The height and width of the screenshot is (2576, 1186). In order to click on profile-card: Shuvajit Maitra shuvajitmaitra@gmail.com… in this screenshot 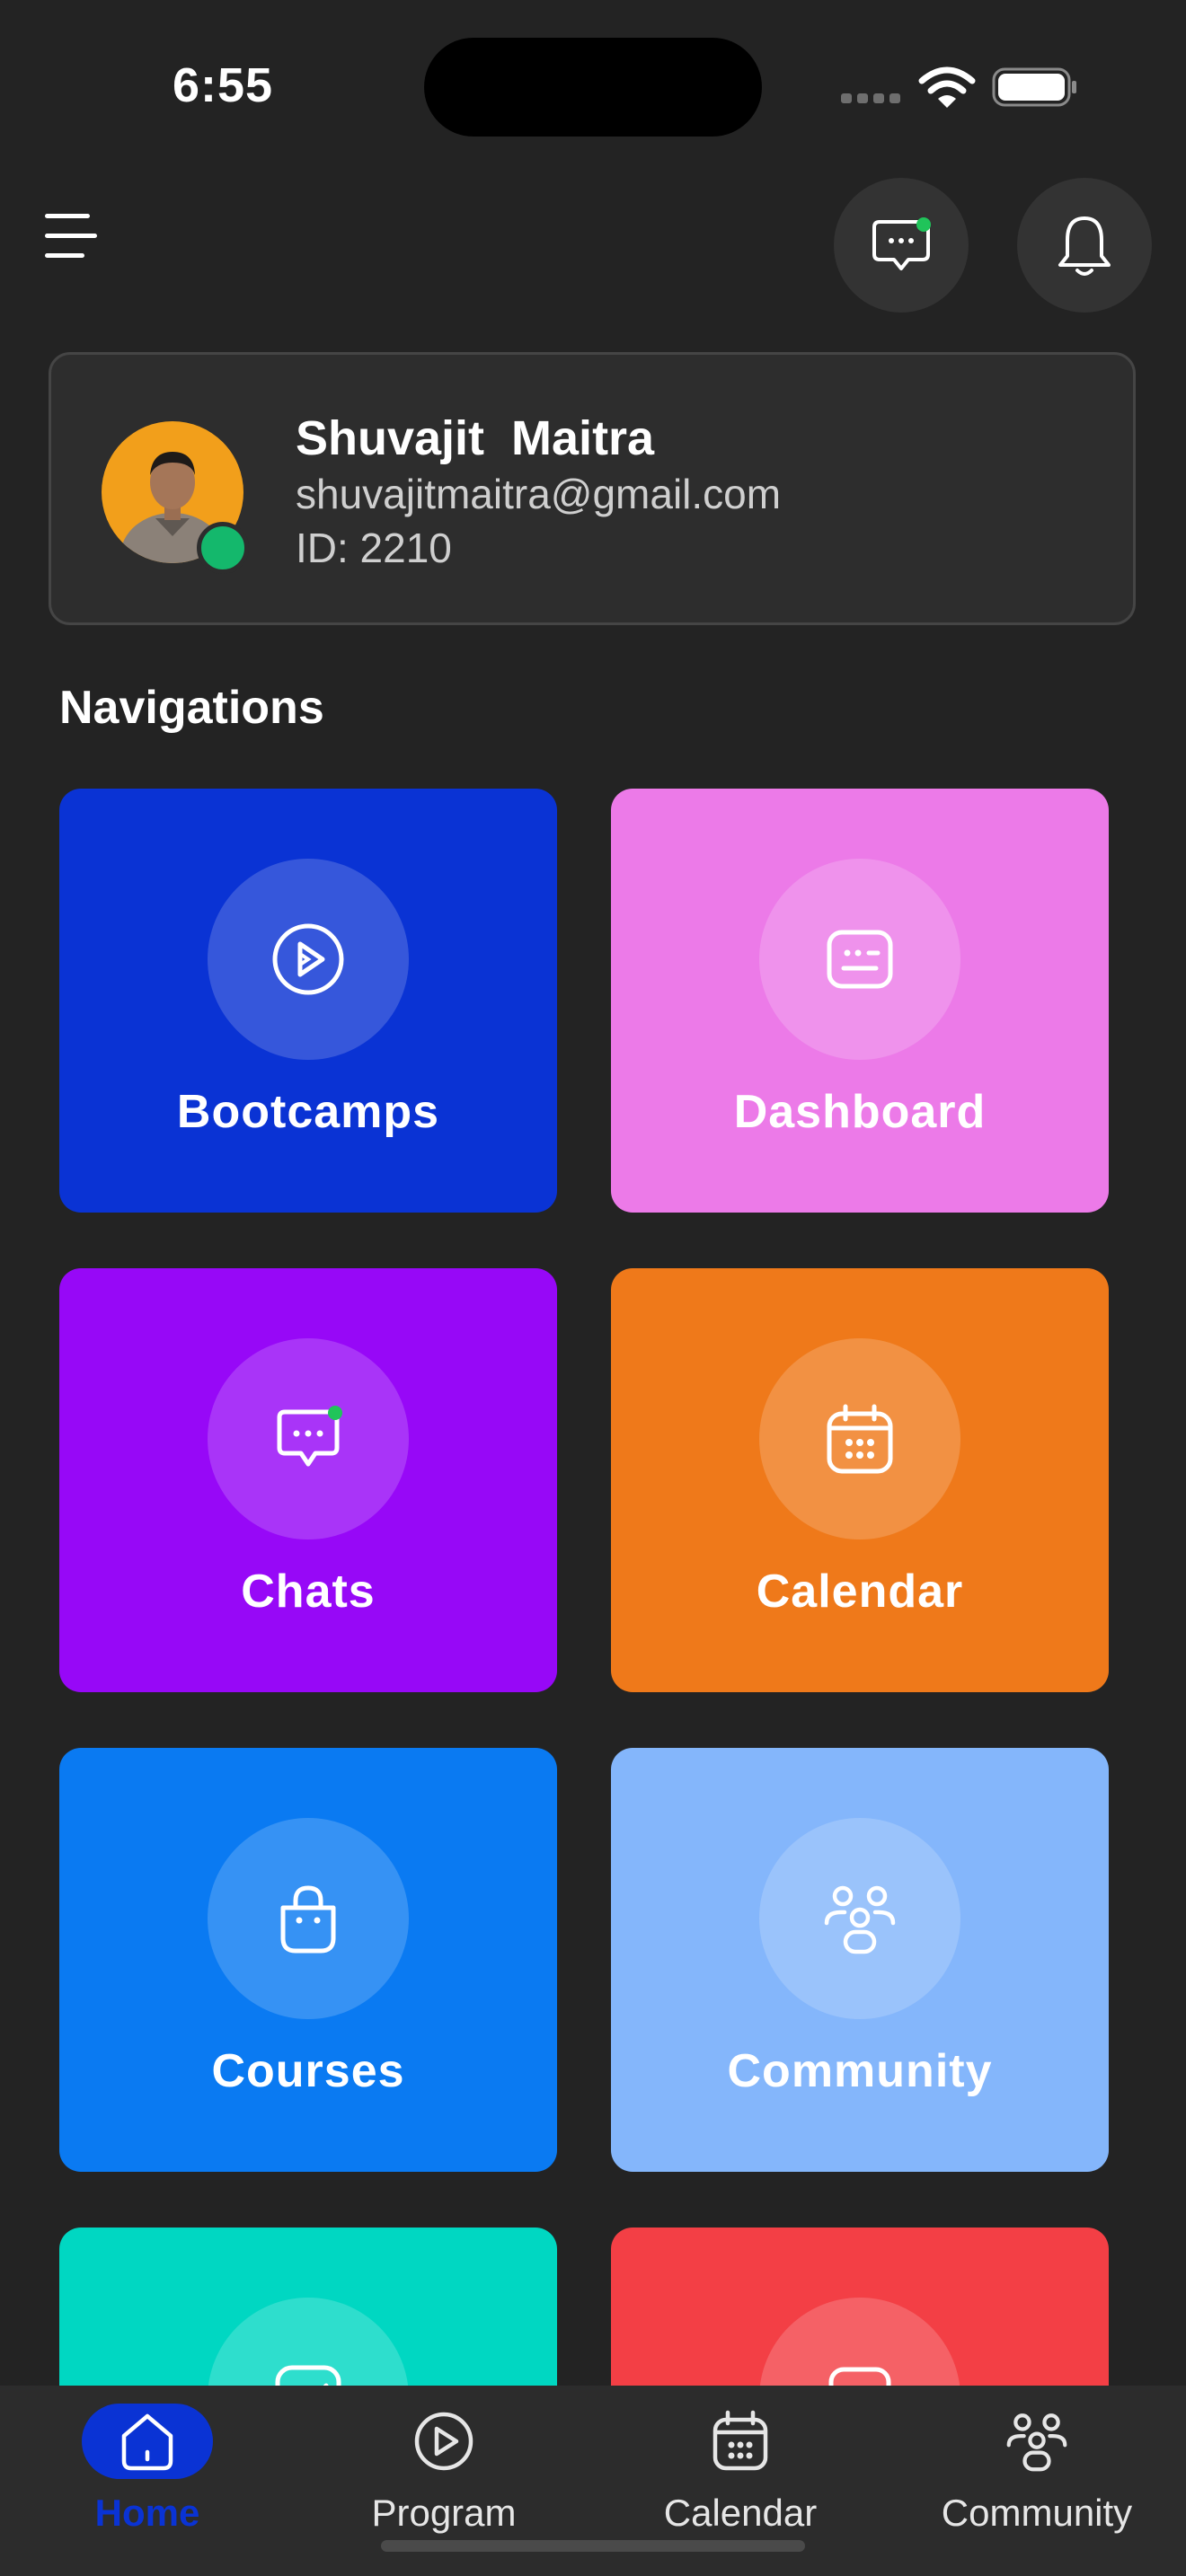, I will do `click(592, 488)`.